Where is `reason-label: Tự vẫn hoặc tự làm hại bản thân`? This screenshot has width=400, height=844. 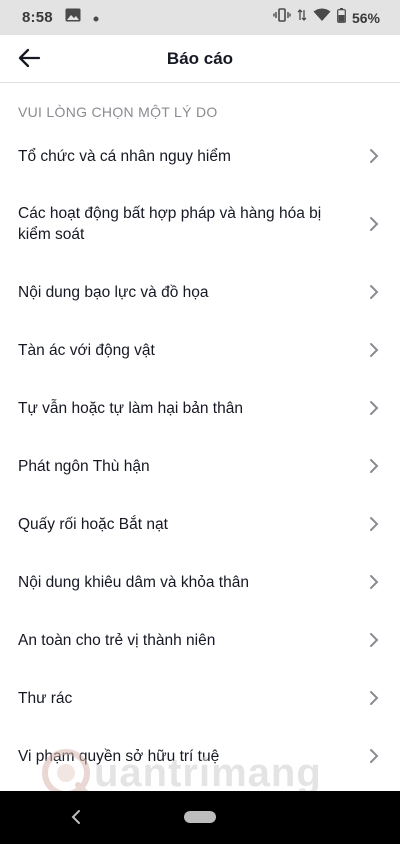
reason-label: Tự vẫn hoặc tự làm hại bản thân is located at coordinates (130, 408).